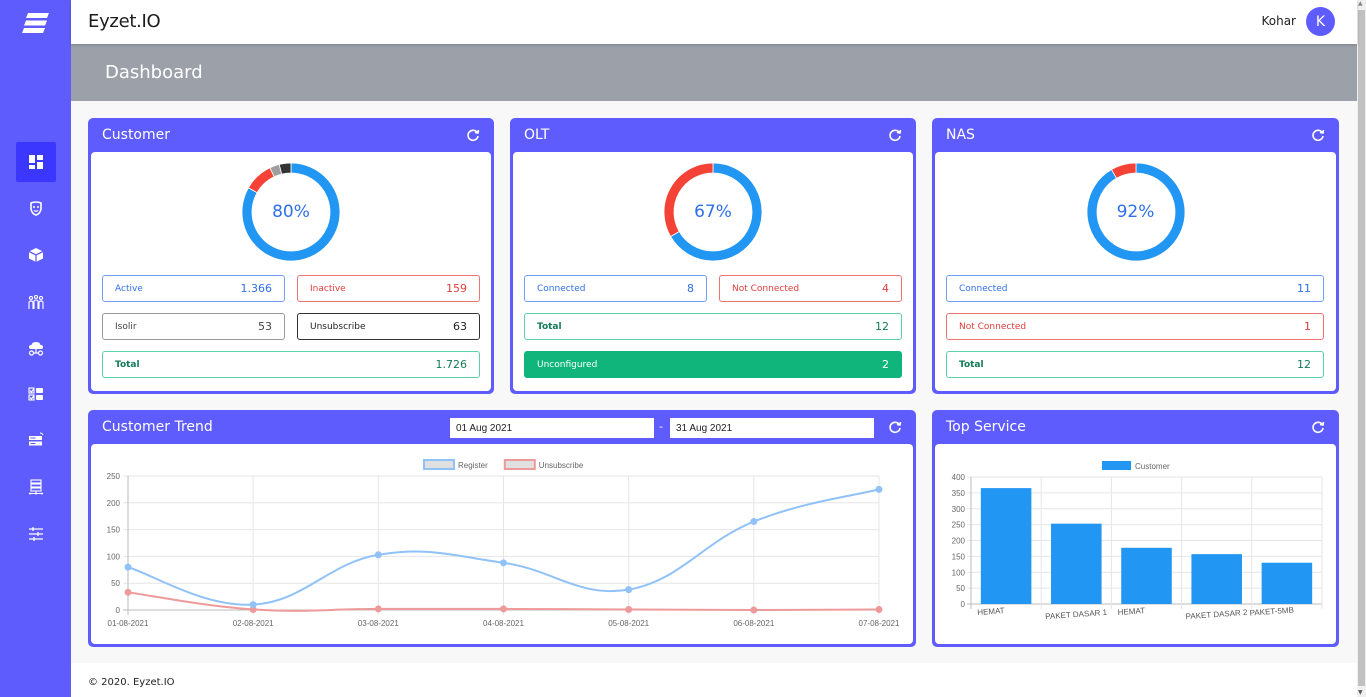 The width and height of the screenshot is (1366, 697). I want to click on dashboard-icon, so click(36, 162).